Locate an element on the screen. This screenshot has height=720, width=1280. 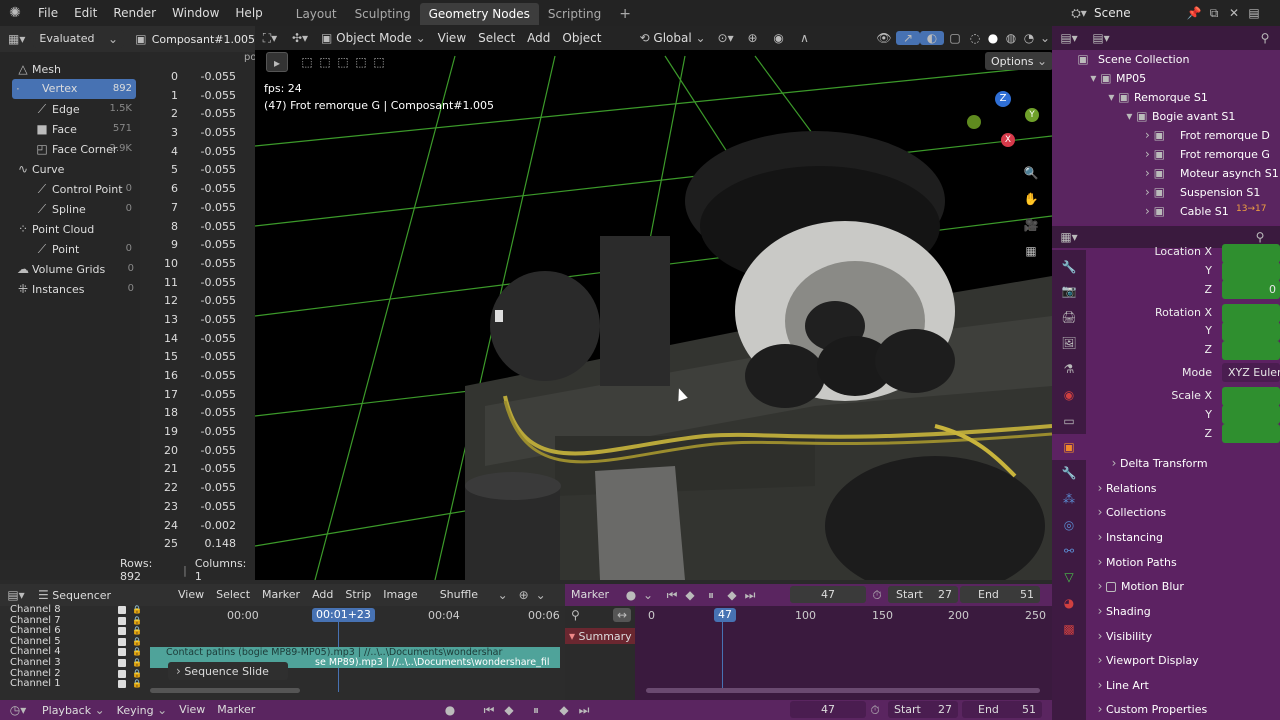
summary-channel: ▾ Summary is located at coordinates (600, 636).